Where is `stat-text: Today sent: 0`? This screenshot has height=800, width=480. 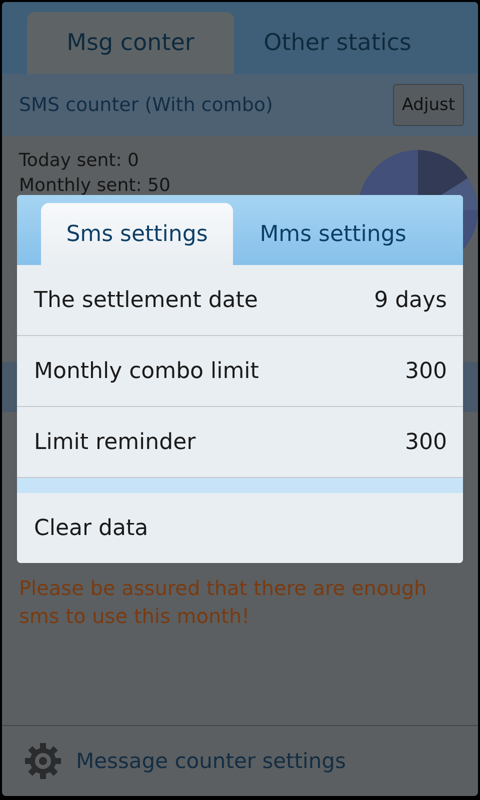
stat-text: Today sent: 0 is located at coordinates (79, 160).